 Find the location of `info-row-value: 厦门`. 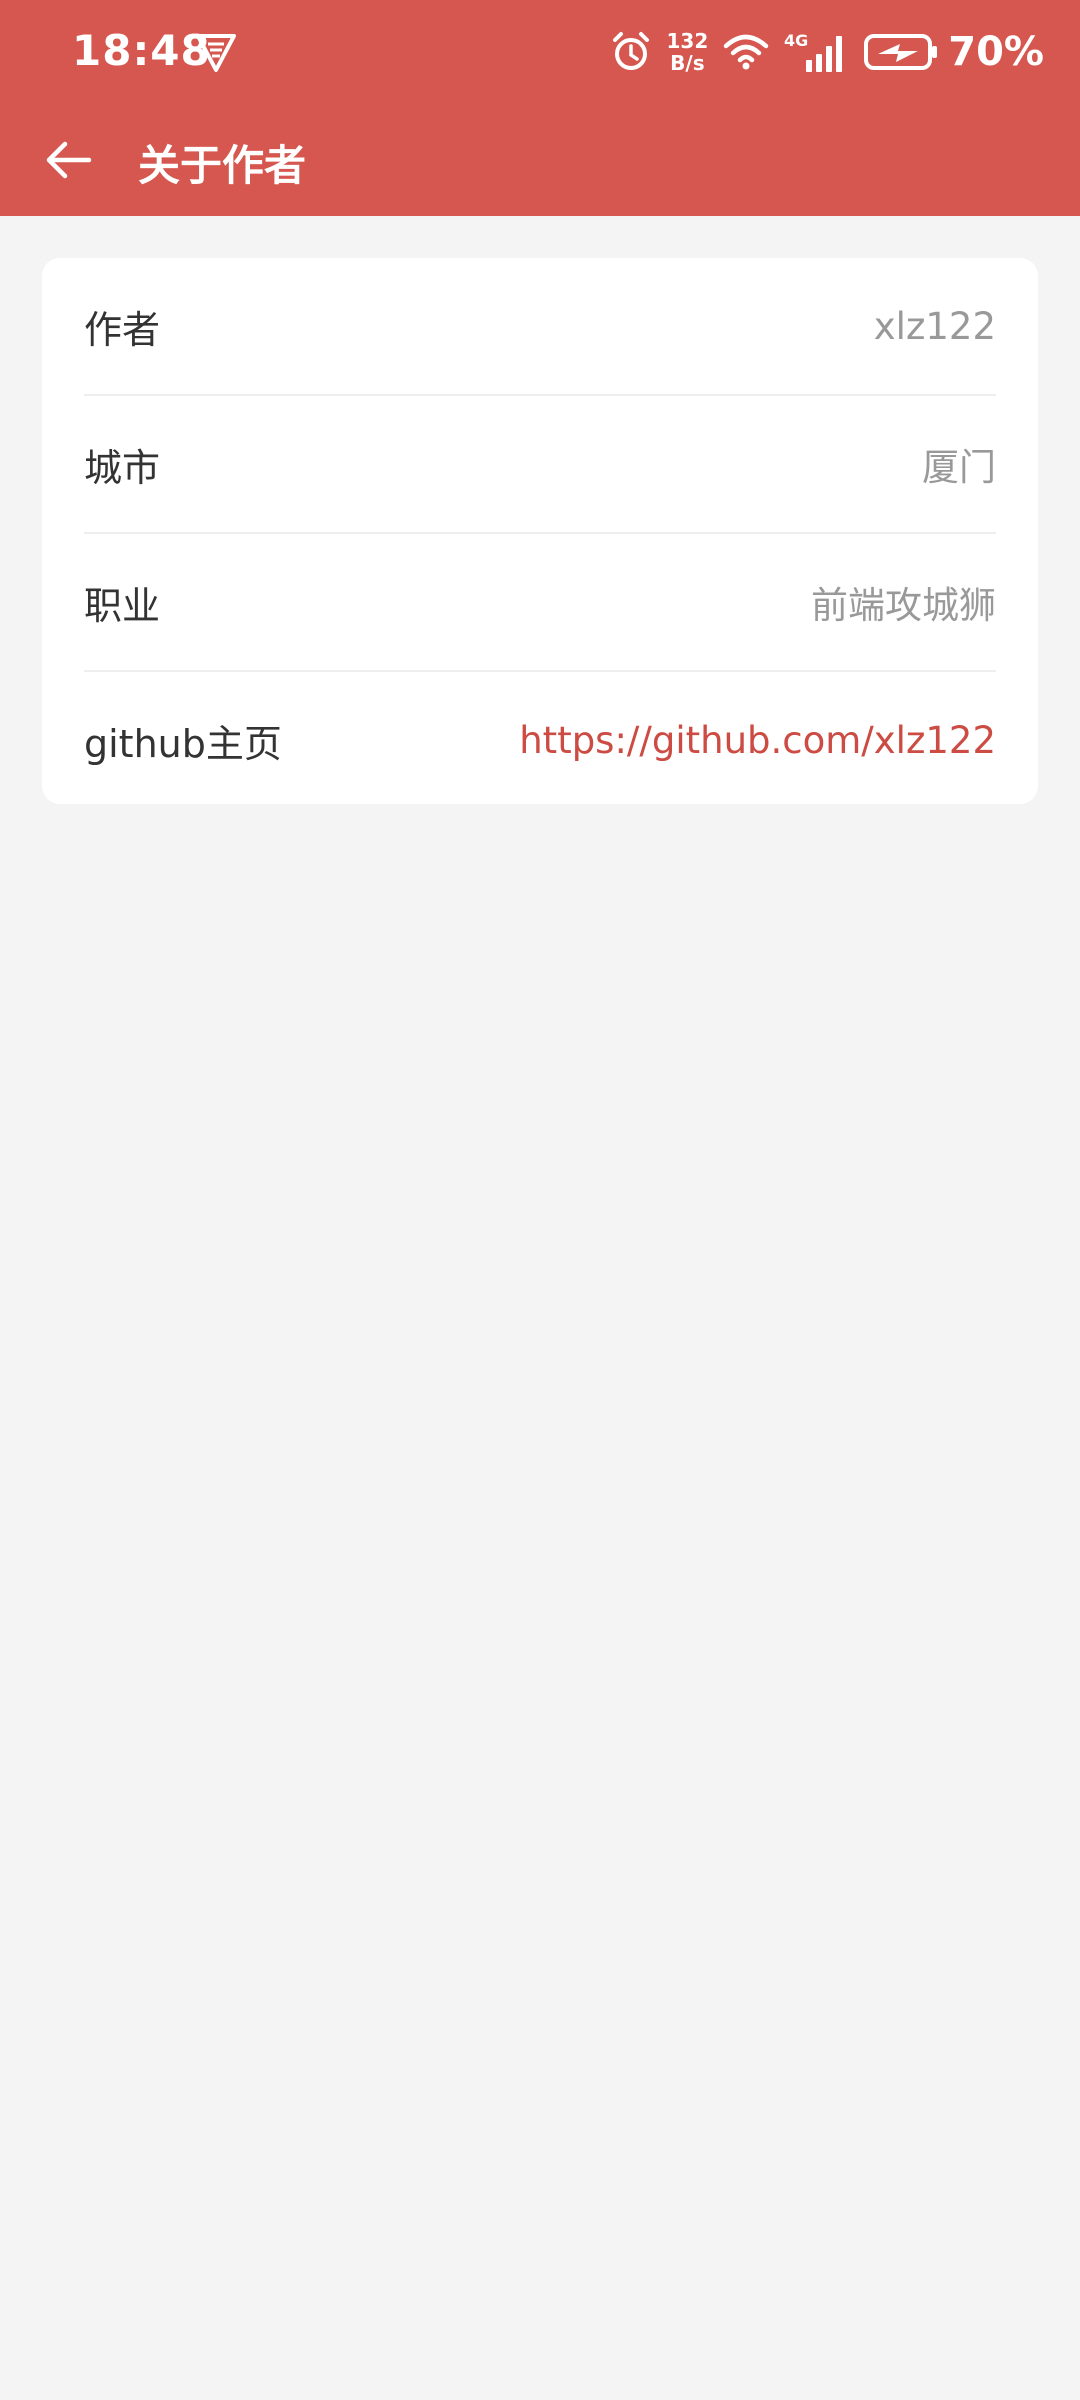

info-row-value: 厦门 is located at coordinates (959, 467).